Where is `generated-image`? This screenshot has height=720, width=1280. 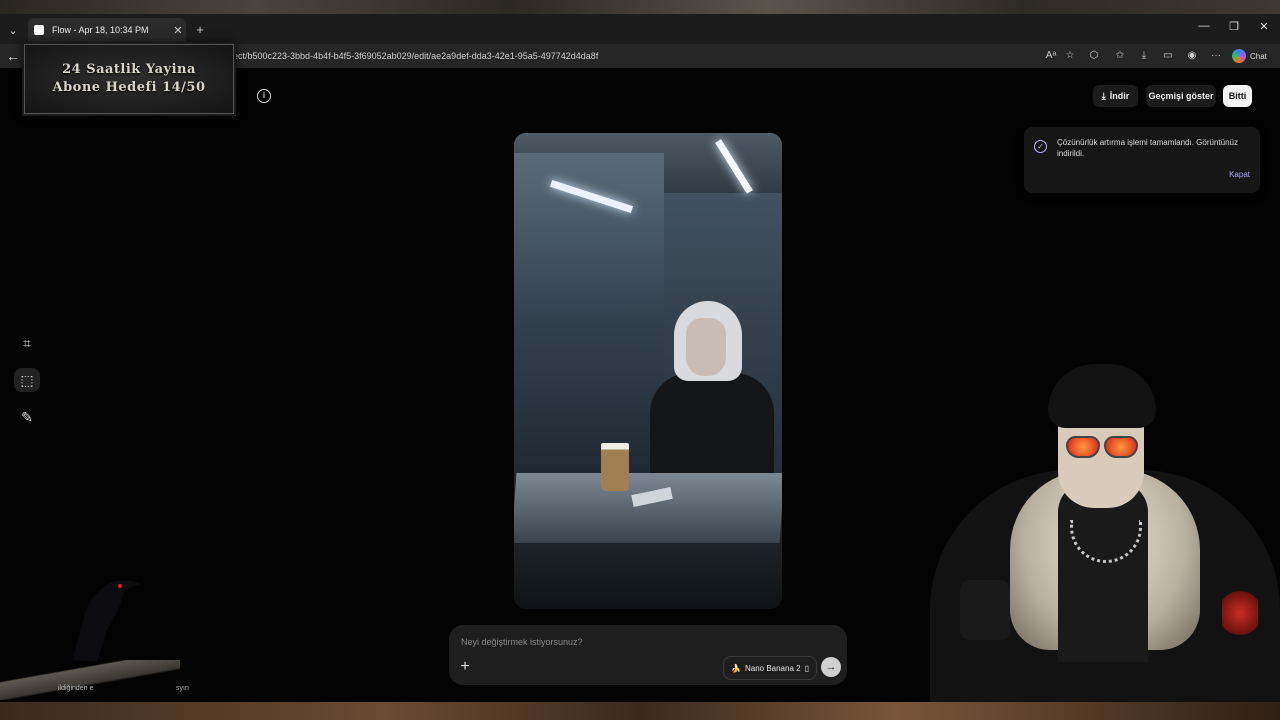 generated-image is located at coordinates (648, 371).